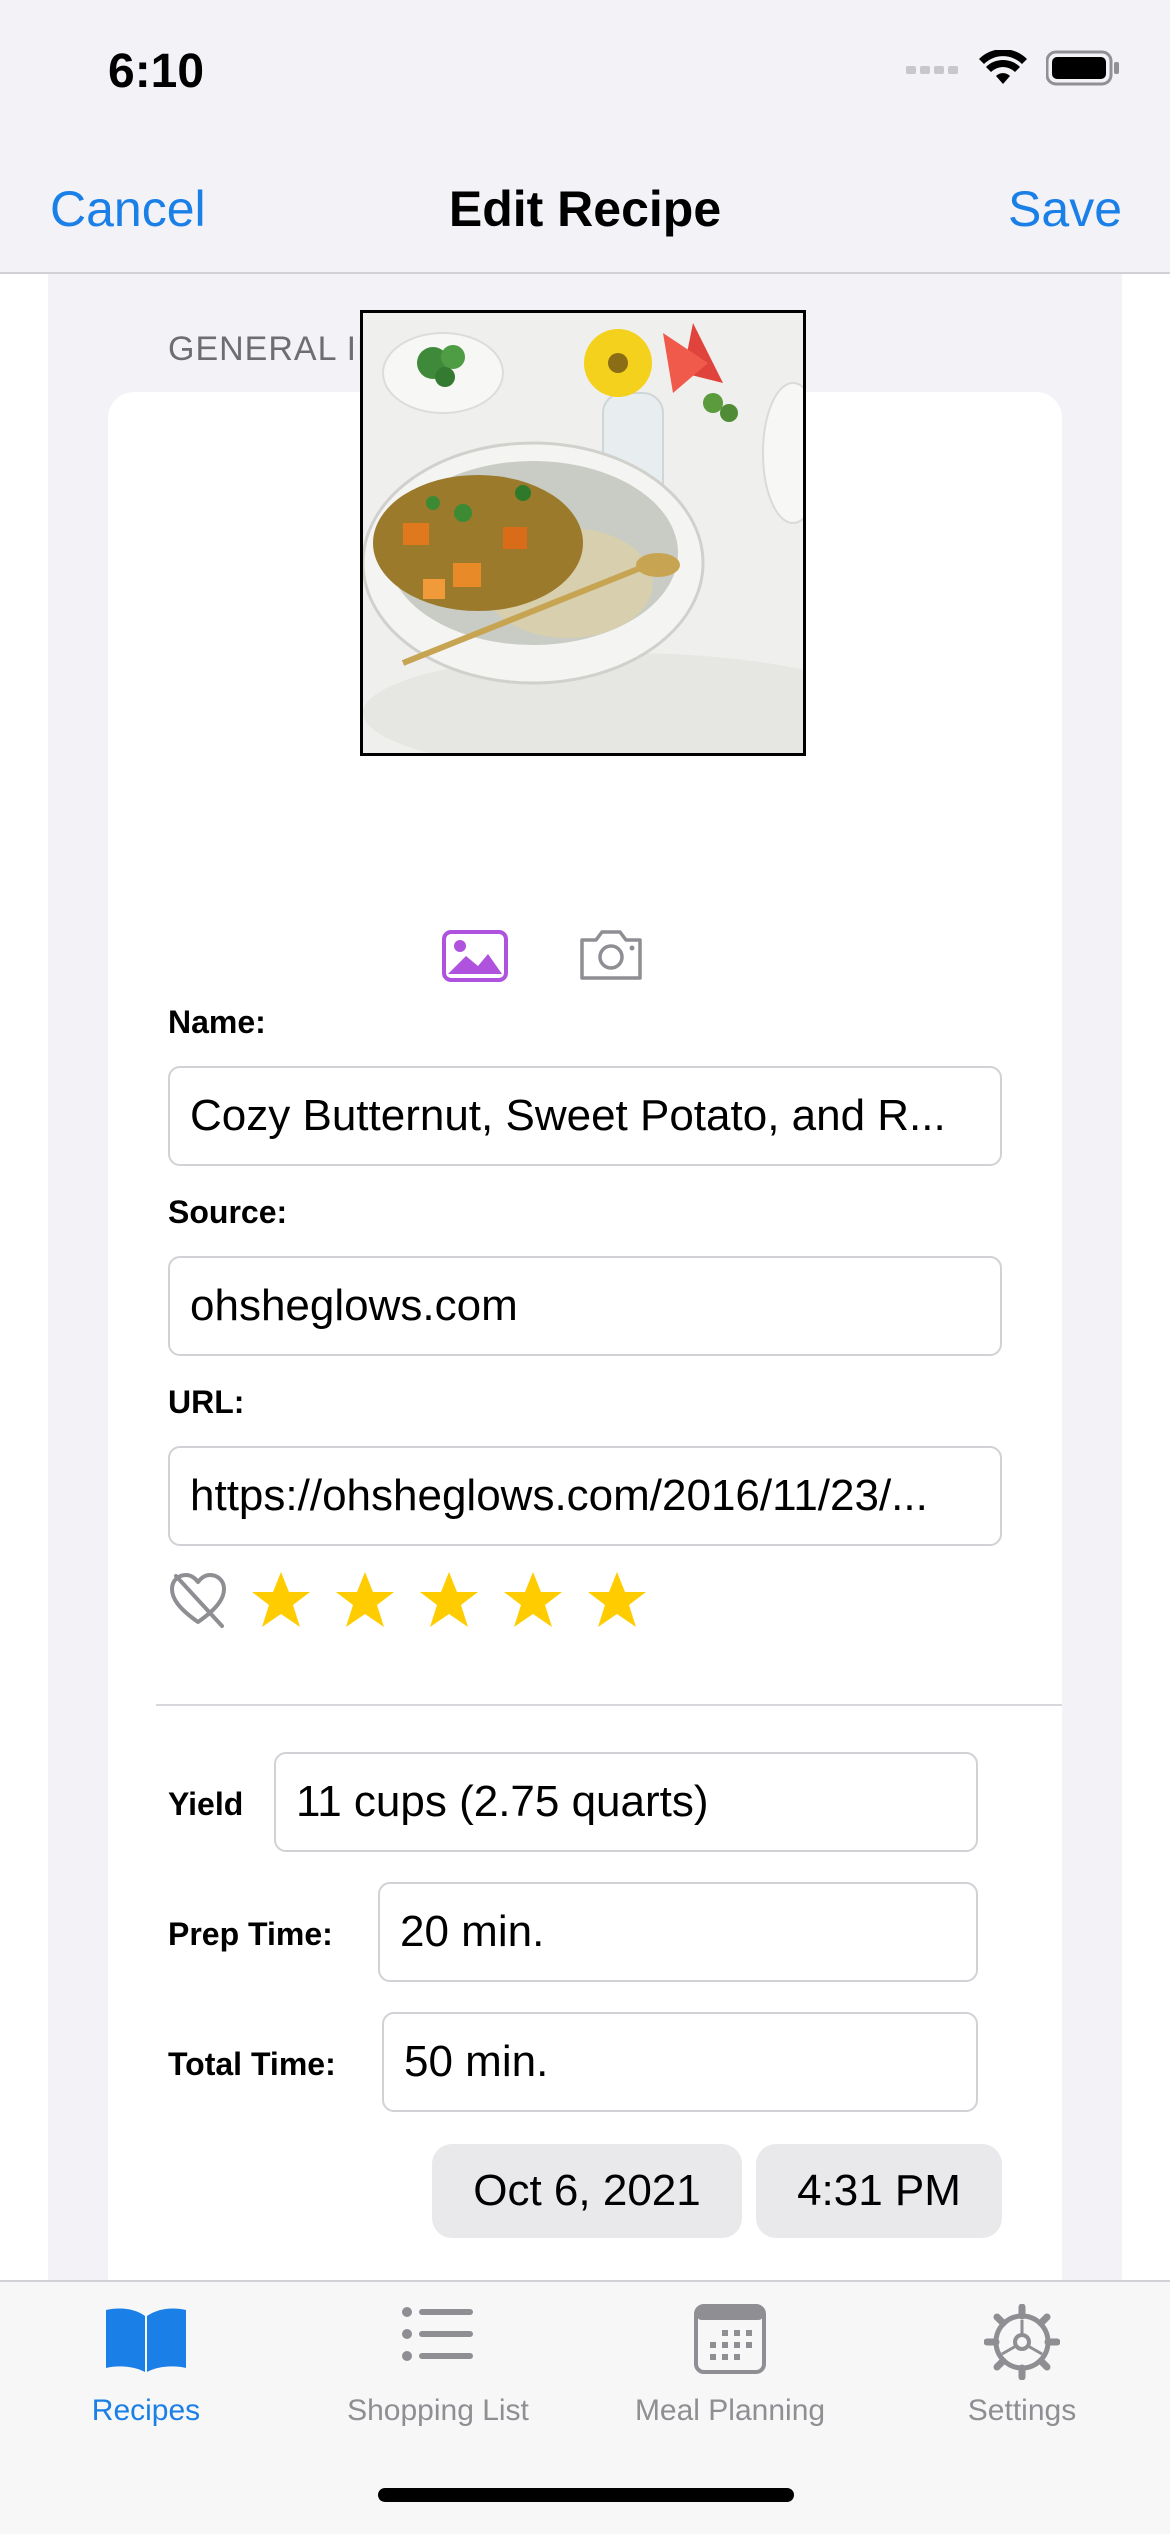 The height and width of the screenshot is (2534, 1170). What do you see at coordinates (611, 954) in the screenshot?
I see `camera-icon` at bounding box center [611, 954].